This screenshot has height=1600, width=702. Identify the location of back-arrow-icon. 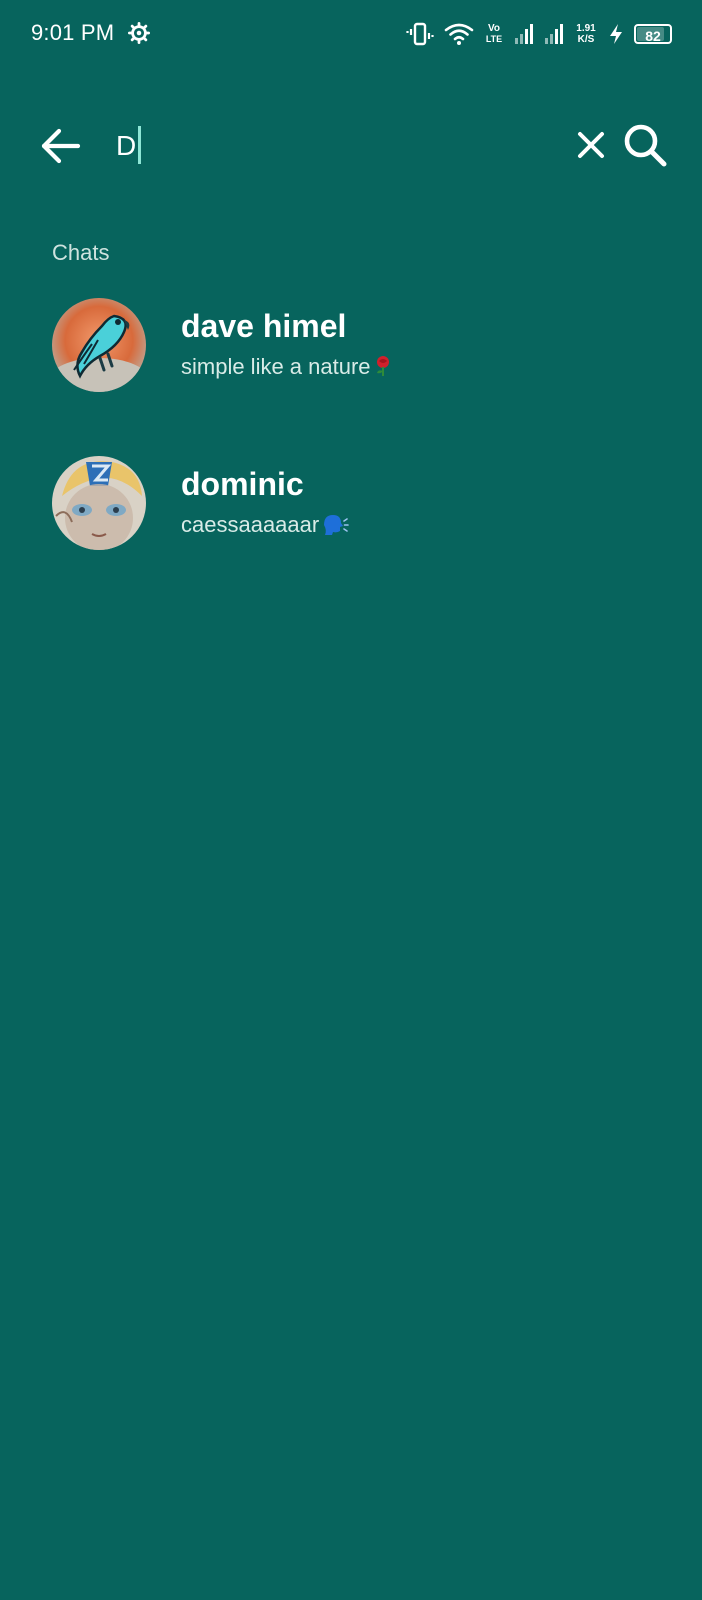
(60, 146).